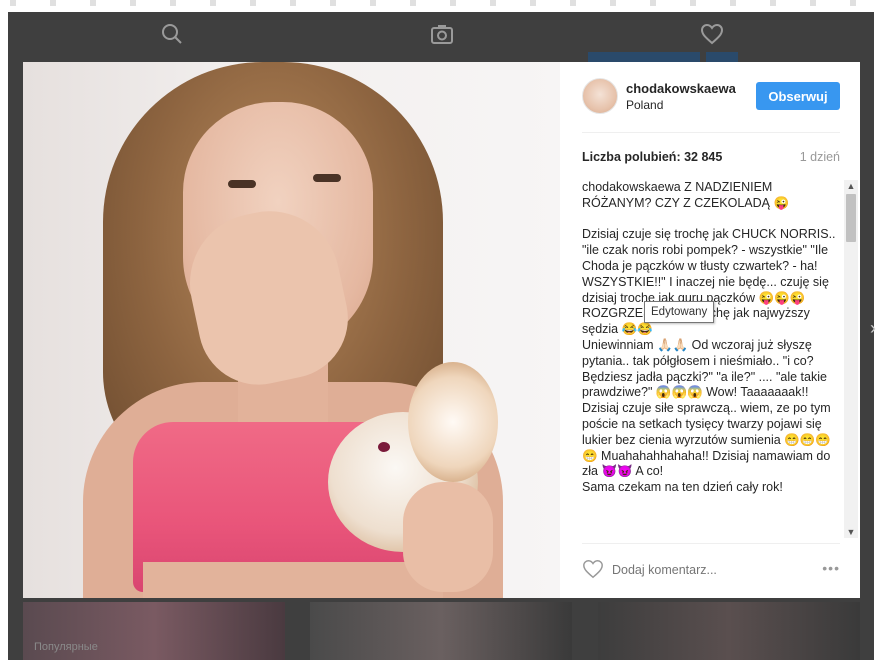 Image resolution: width=882 pixels, height=660 pixels. What do you see at coordinates (293, 580) in the screenshot?
I see `photo-belly` at bounding box center [293, 580].